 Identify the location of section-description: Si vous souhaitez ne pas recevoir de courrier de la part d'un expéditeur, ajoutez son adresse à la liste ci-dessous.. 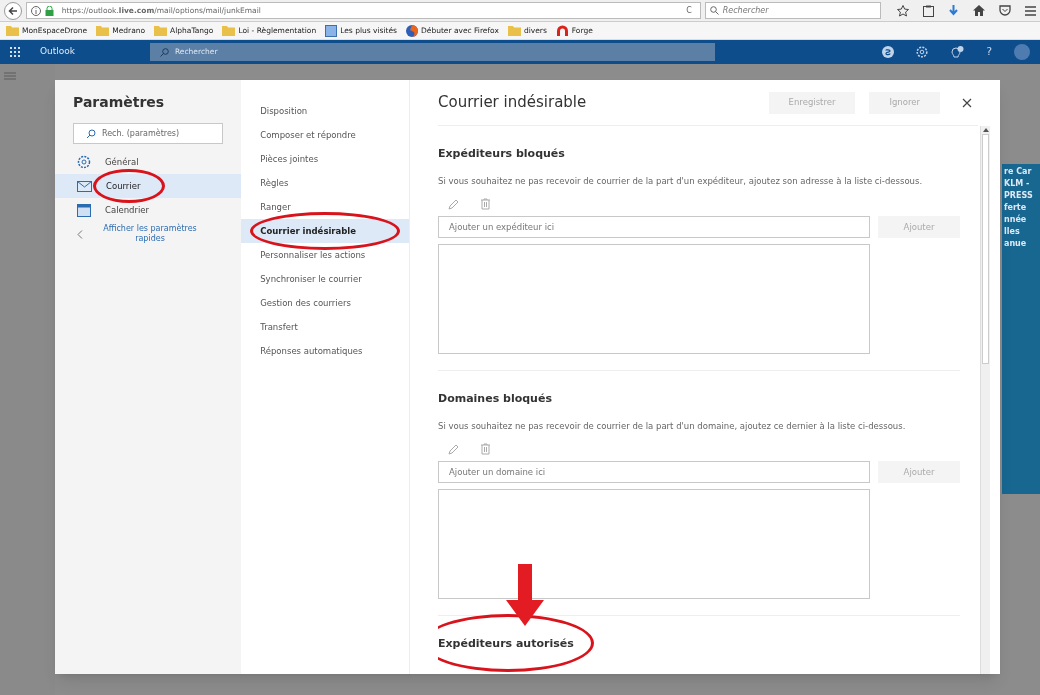
(681, 181).